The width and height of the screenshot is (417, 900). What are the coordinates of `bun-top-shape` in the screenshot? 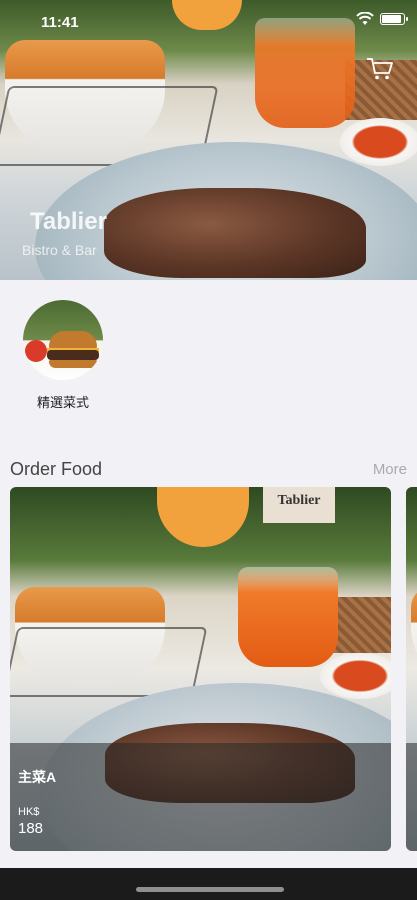 It's located at (73, 340).